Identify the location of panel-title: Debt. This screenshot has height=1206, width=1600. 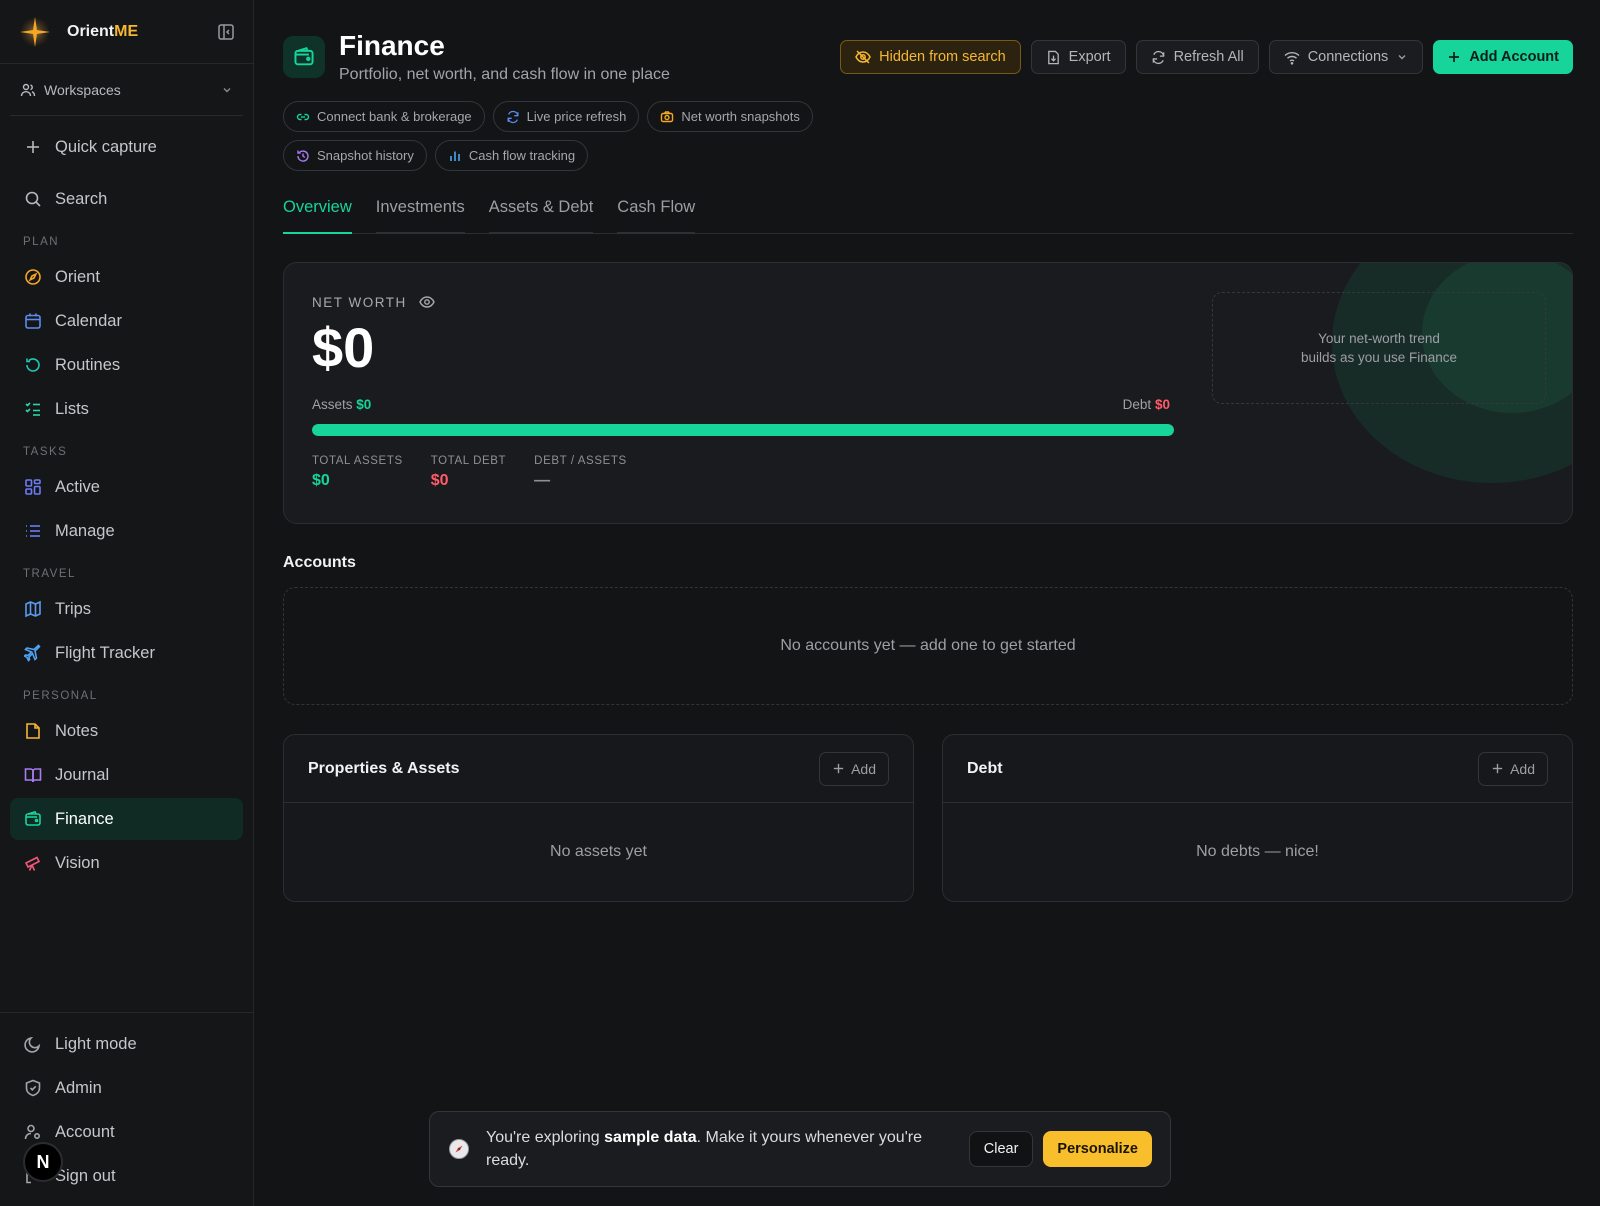
(985, 768).